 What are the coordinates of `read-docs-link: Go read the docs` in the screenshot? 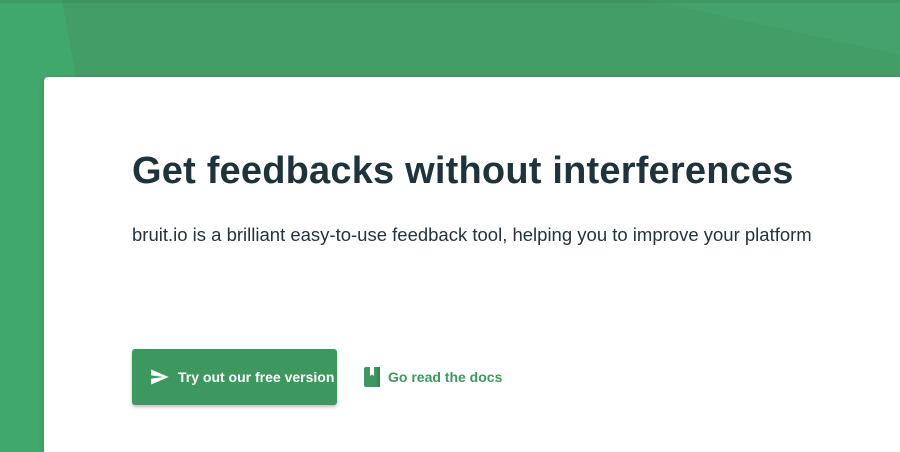 It's located at (433, 377).